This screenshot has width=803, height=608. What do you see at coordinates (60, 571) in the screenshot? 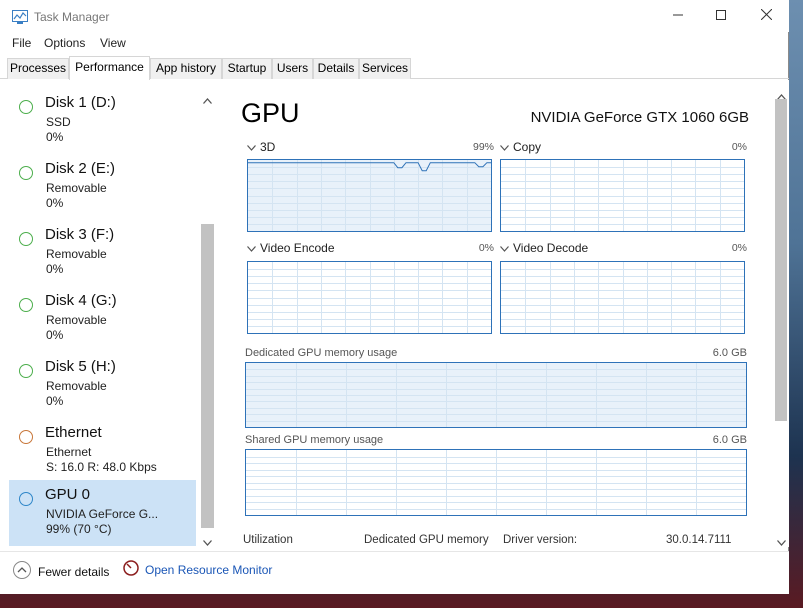
I see `fewer-details-button: Fewer details` at bounding box center [60, 571].